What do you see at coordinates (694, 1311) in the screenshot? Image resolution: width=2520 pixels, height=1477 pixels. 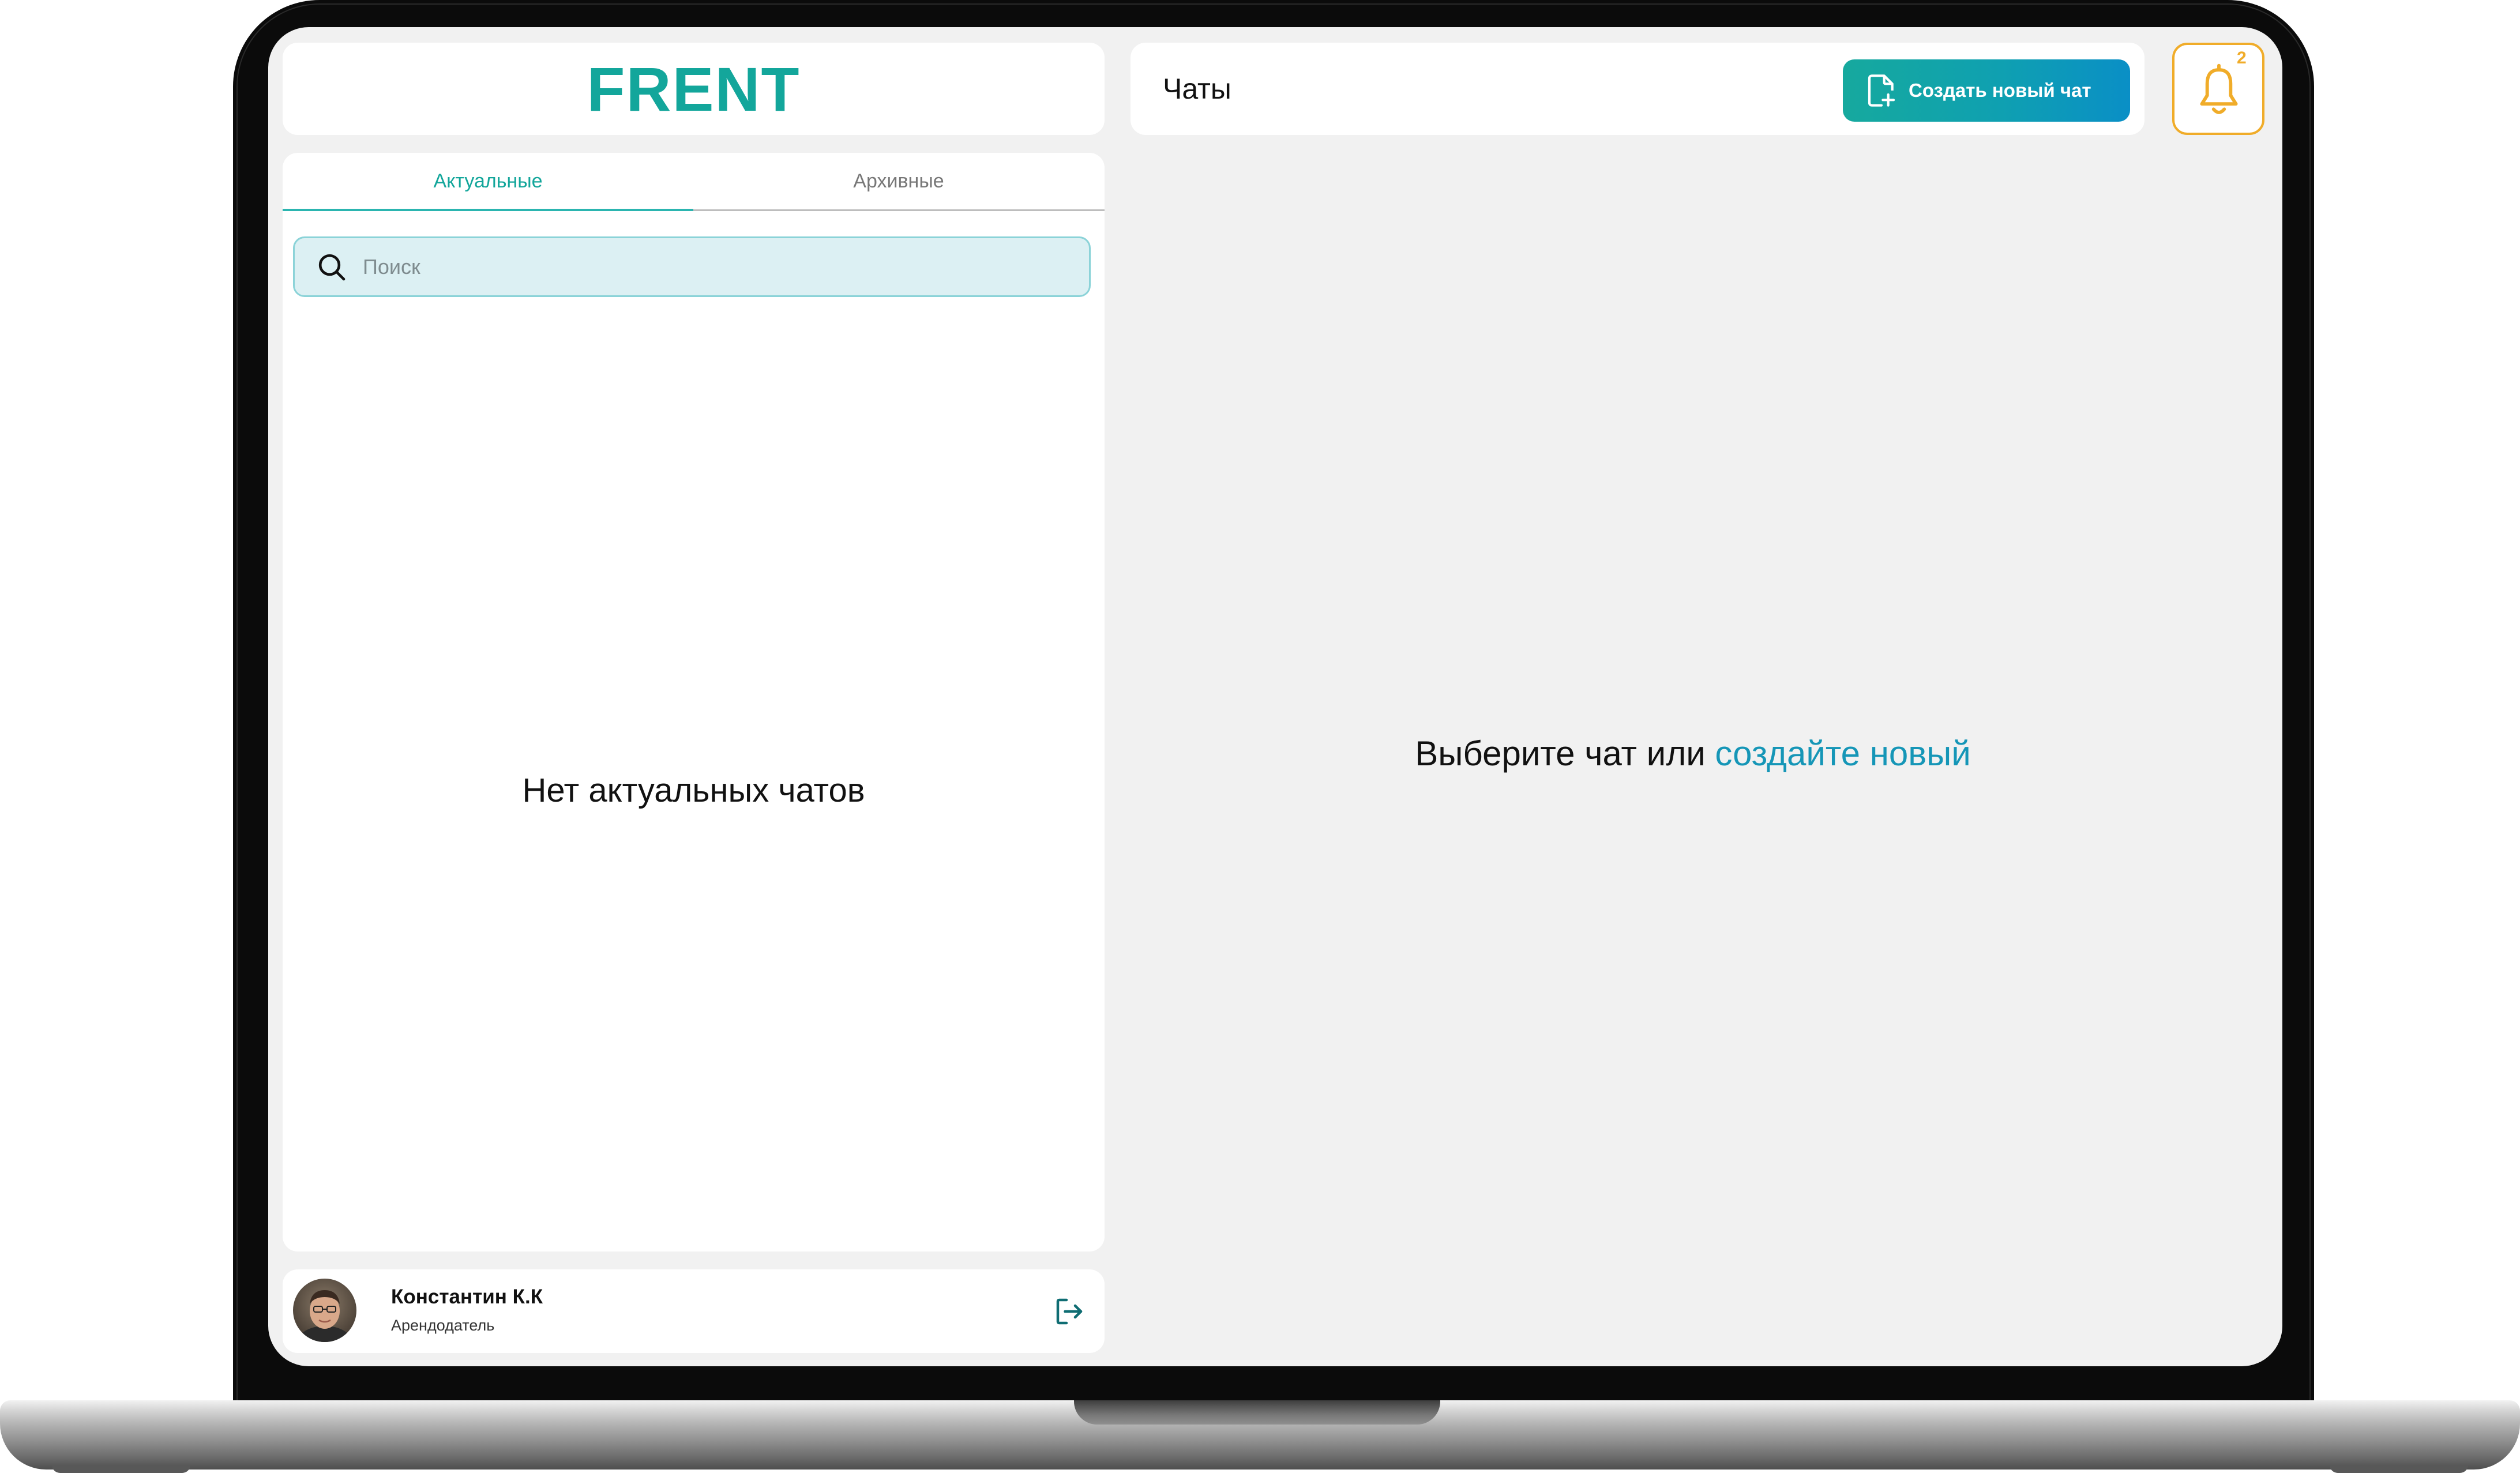 I see `user-card: Константин К.К Арендодатель` at bounding box center [694, 1311].